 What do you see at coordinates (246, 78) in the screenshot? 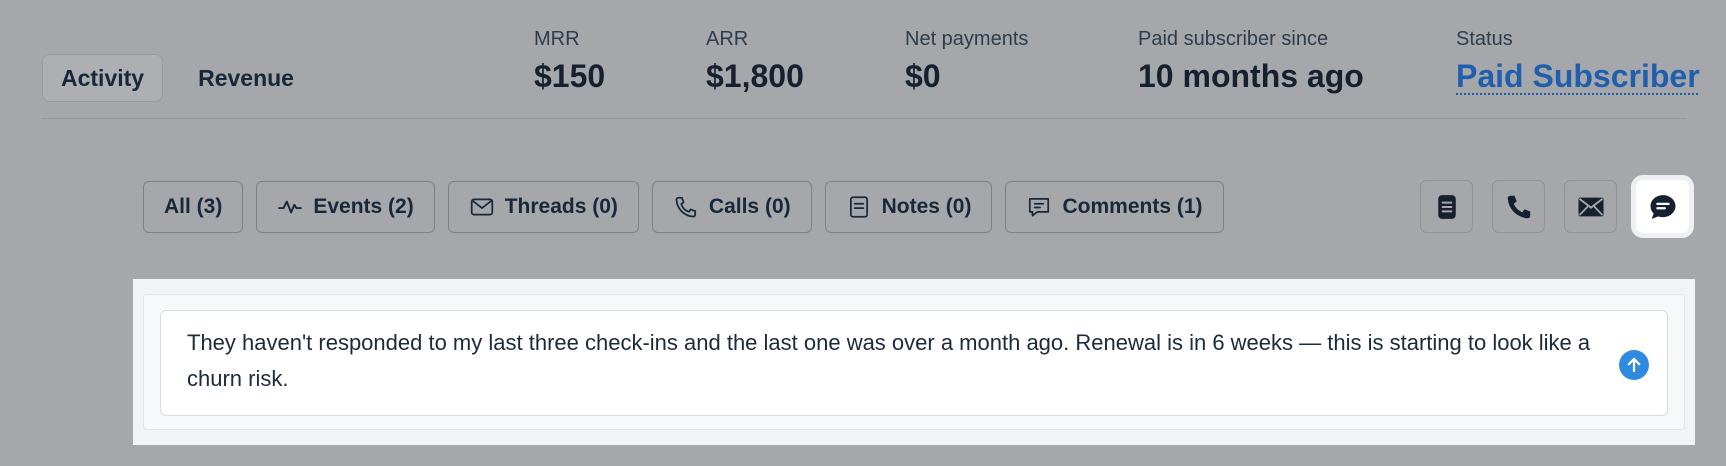
I see `tab-revenue: Revenue` at bounding box center [246, 78].